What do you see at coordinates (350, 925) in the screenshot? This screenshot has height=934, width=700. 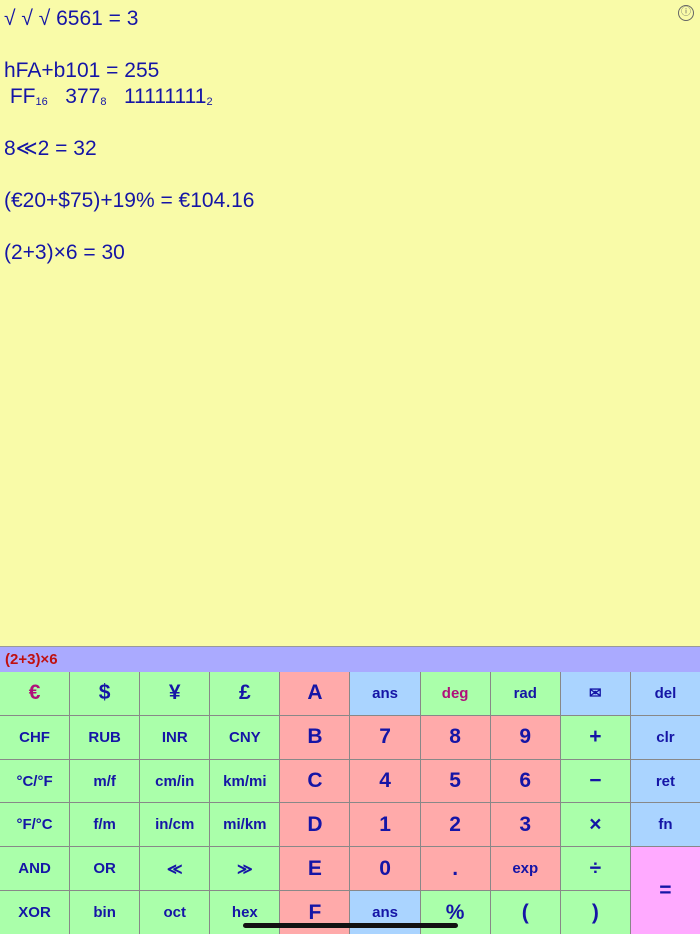 I see `home-indicator` at bounding box center [350, 925].